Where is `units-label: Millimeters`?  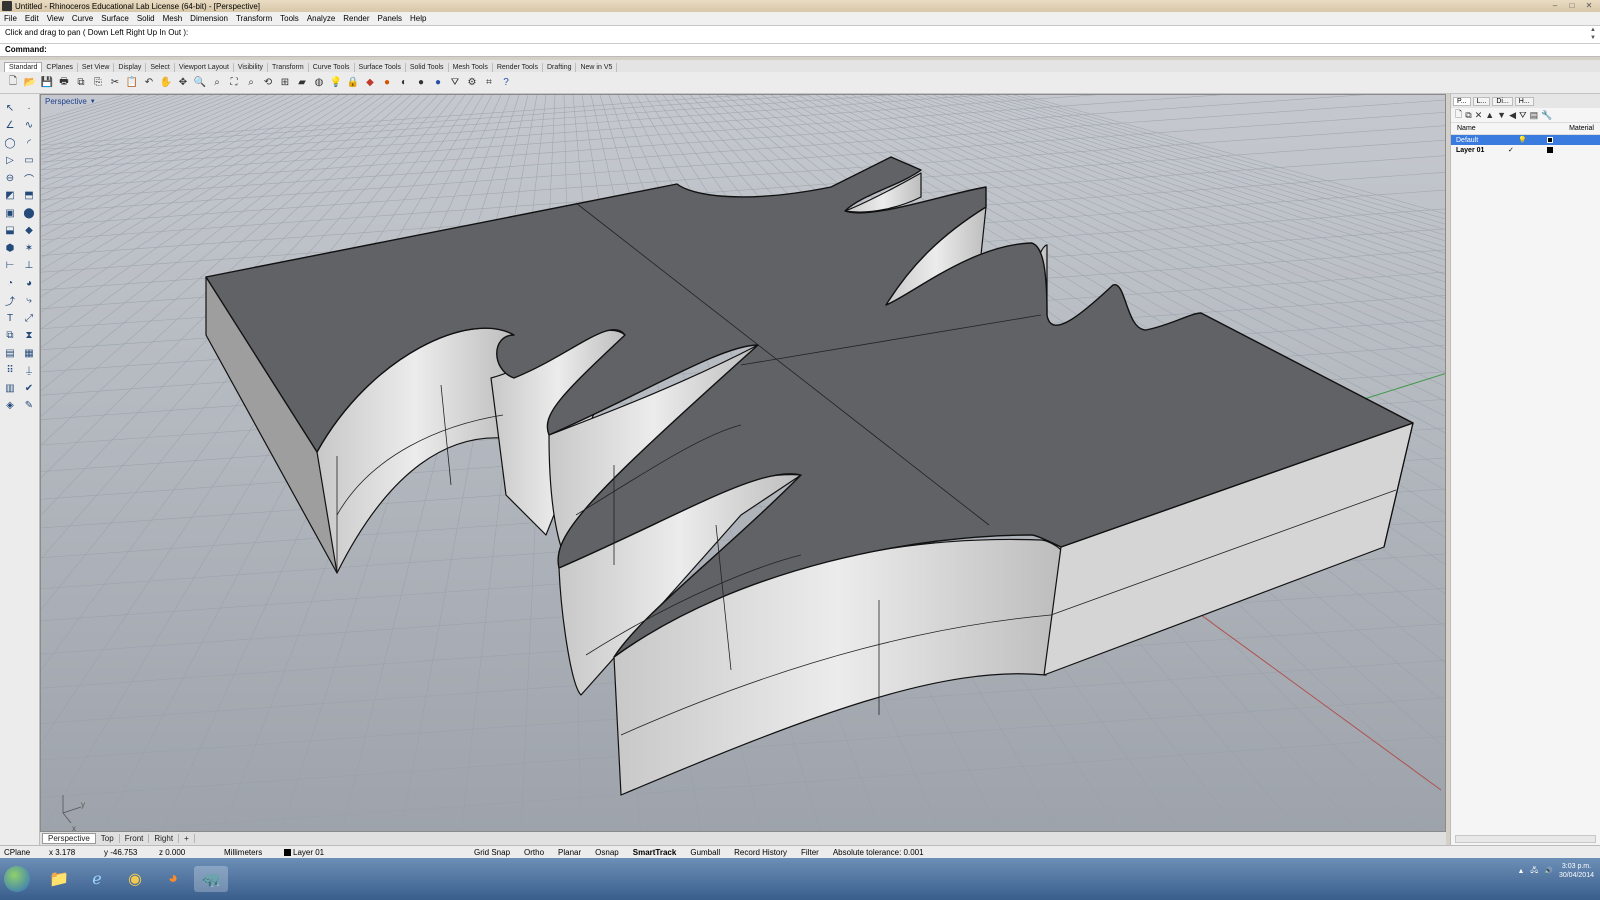 units-label: Millimeters is located at coordinates (250, 852).